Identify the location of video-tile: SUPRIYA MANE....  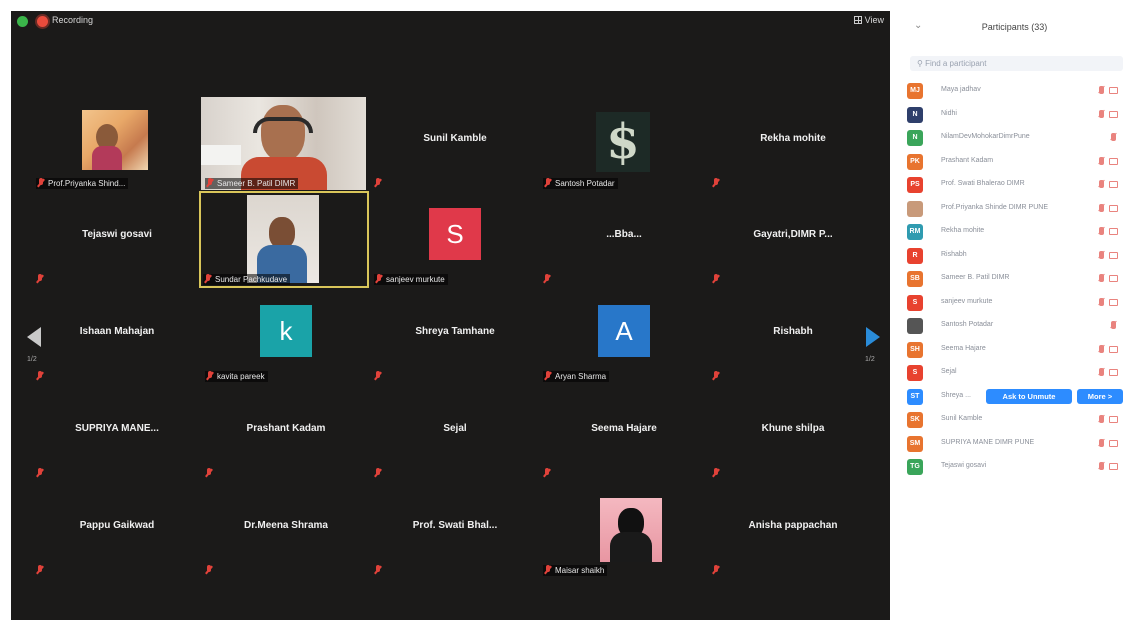
(117, 434).